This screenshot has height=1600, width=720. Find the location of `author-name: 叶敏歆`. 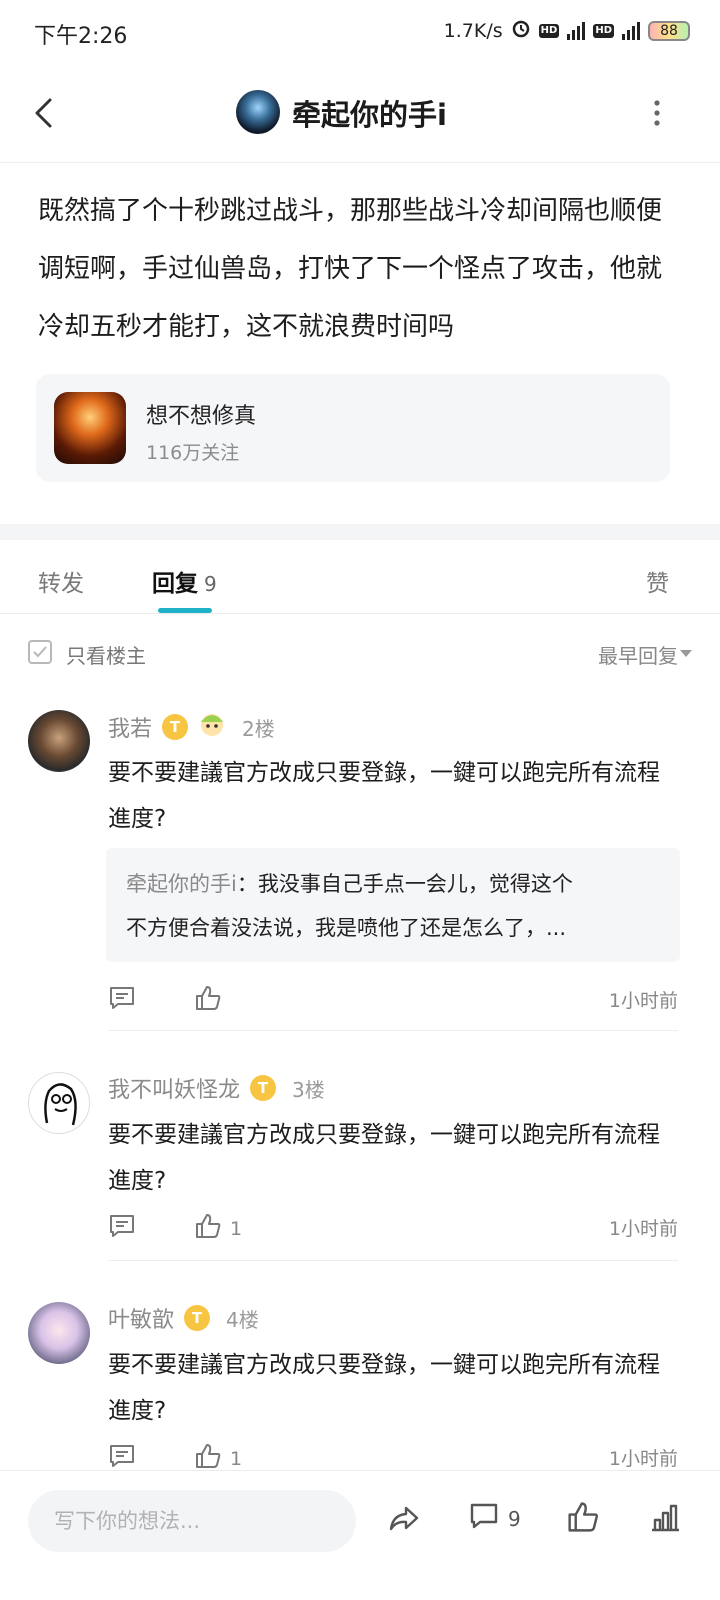

author-name: 叶敏歆 is located at coordinates (141, 1320).